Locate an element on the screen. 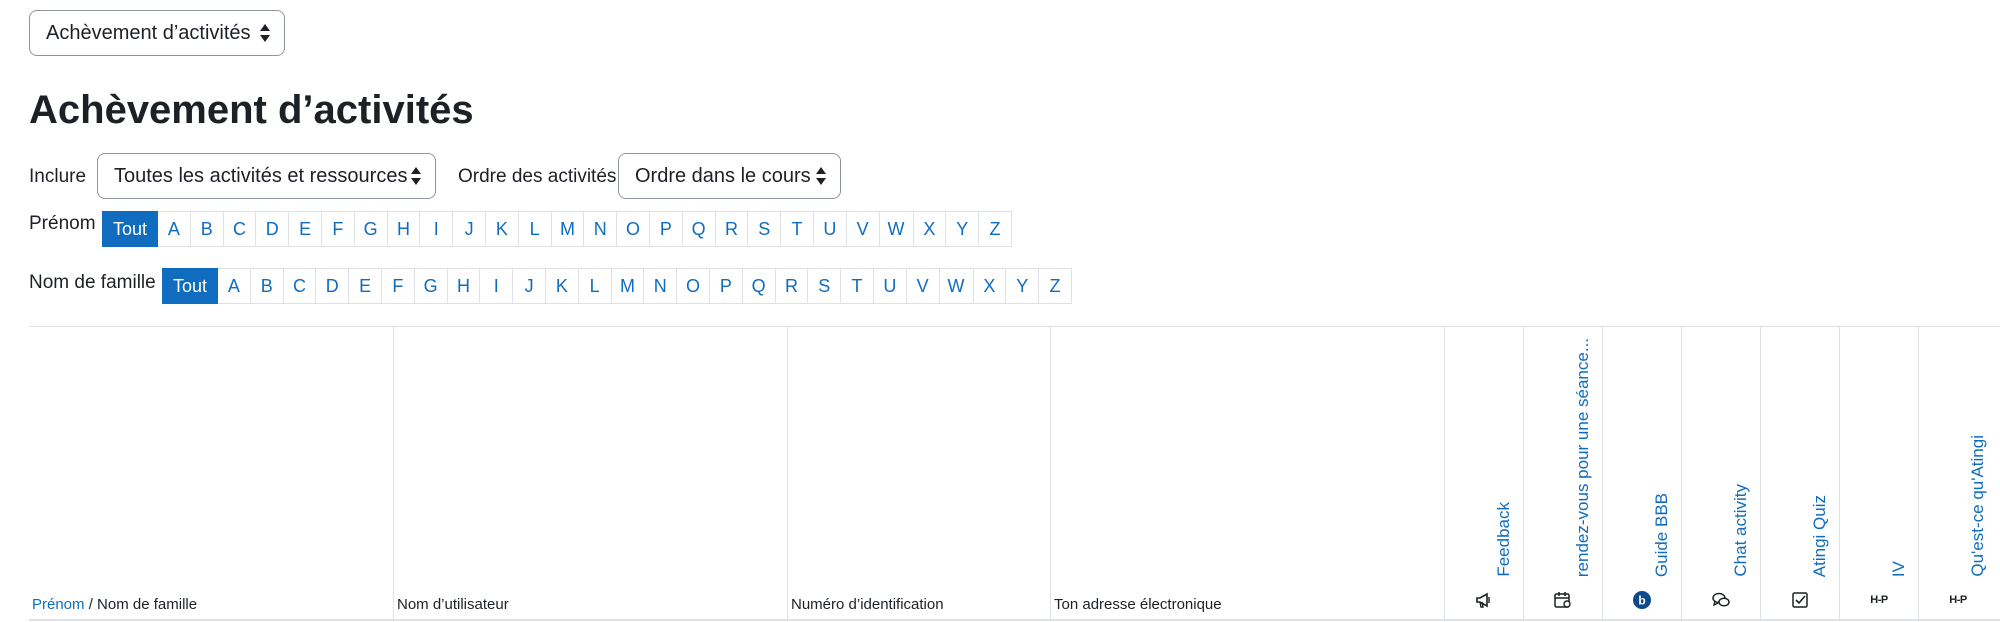  activity-link: Guide BBB is located at coordinates (1662, 535).